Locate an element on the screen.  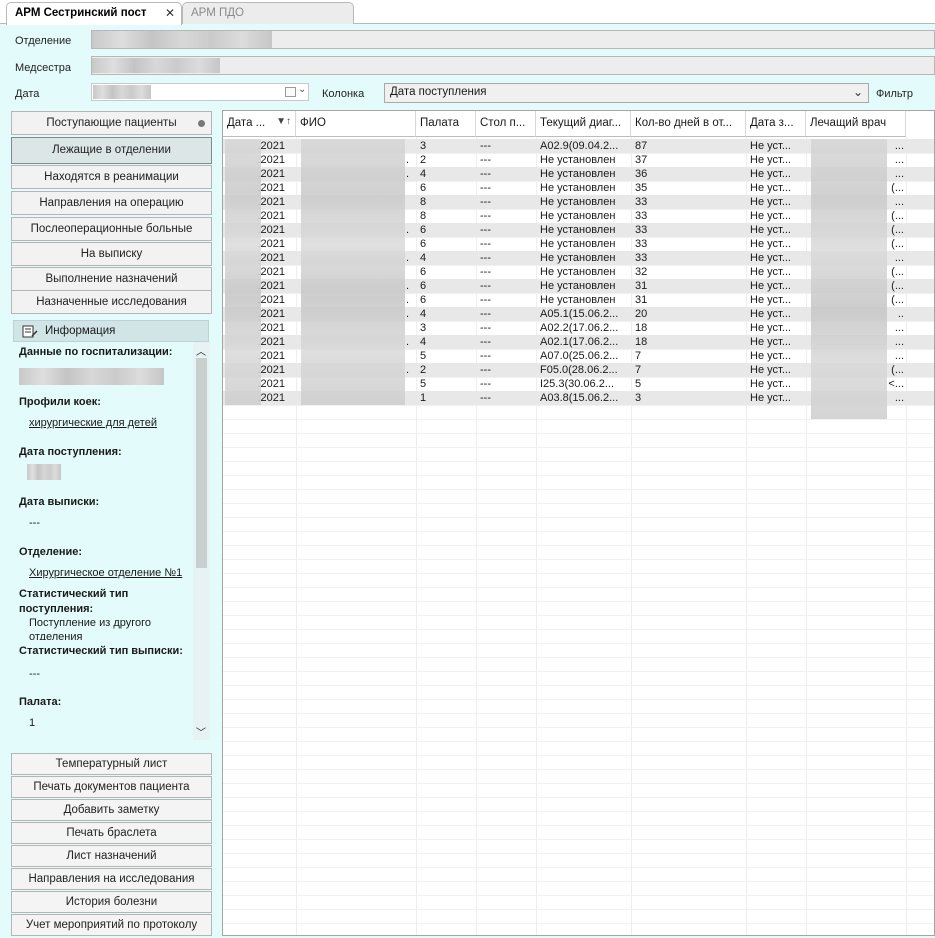
nav-label: Направления на операцию is located at coordinates (111, 203).